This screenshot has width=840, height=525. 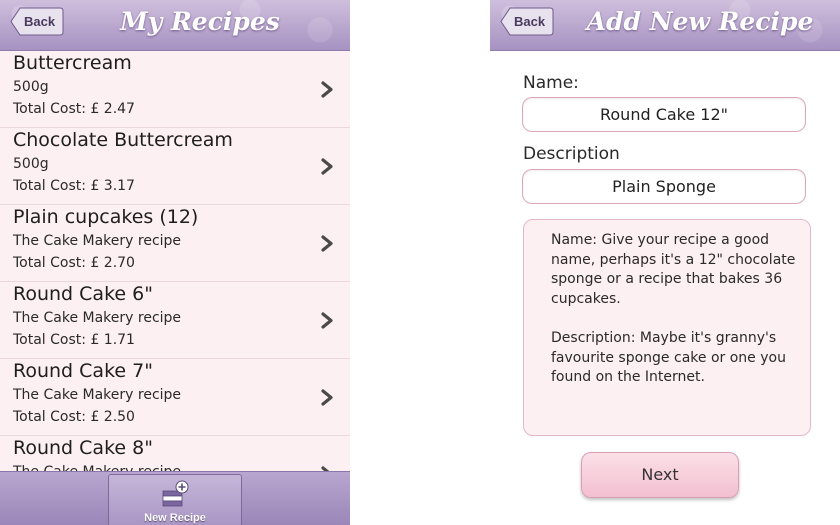 What do you see at coordinates (74, 186) in the screenshot?
I see `recipe-total-cost: Total Cost: £ 3.17` at bounding box center [74, 186].